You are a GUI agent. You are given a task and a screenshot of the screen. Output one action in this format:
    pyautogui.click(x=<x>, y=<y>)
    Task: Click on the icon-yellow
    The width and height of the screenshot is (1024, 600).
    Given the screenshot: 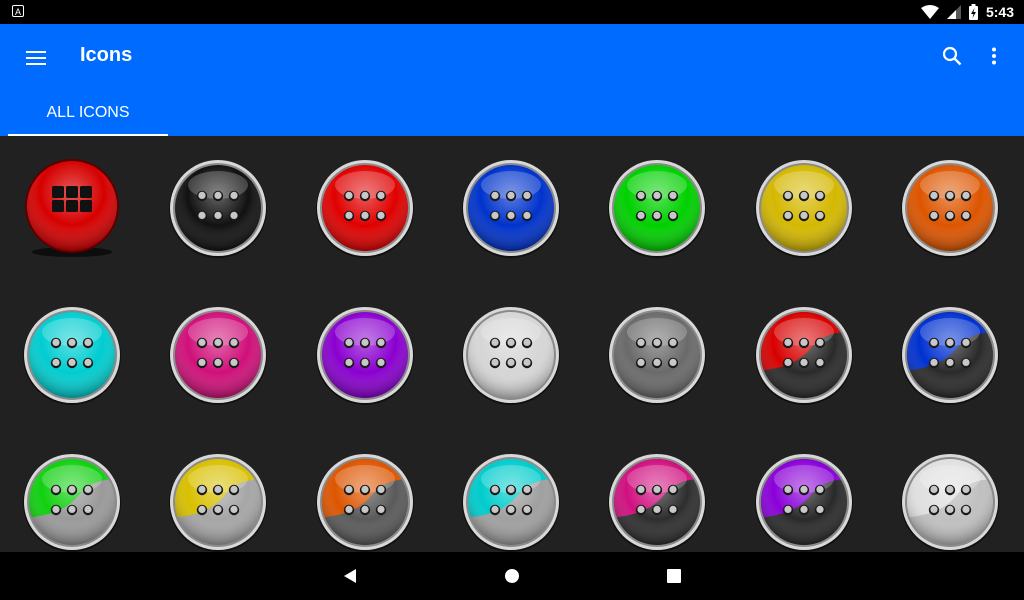 What is the action you would take?
    pyautogui.click(x=804, y=208)
    